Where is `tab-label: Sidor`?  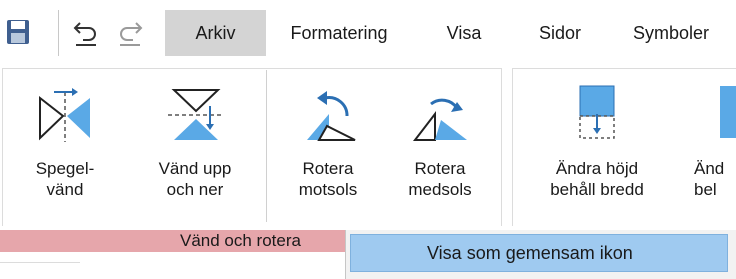
tab-label: Sidor is located at coordinates (560, 32).